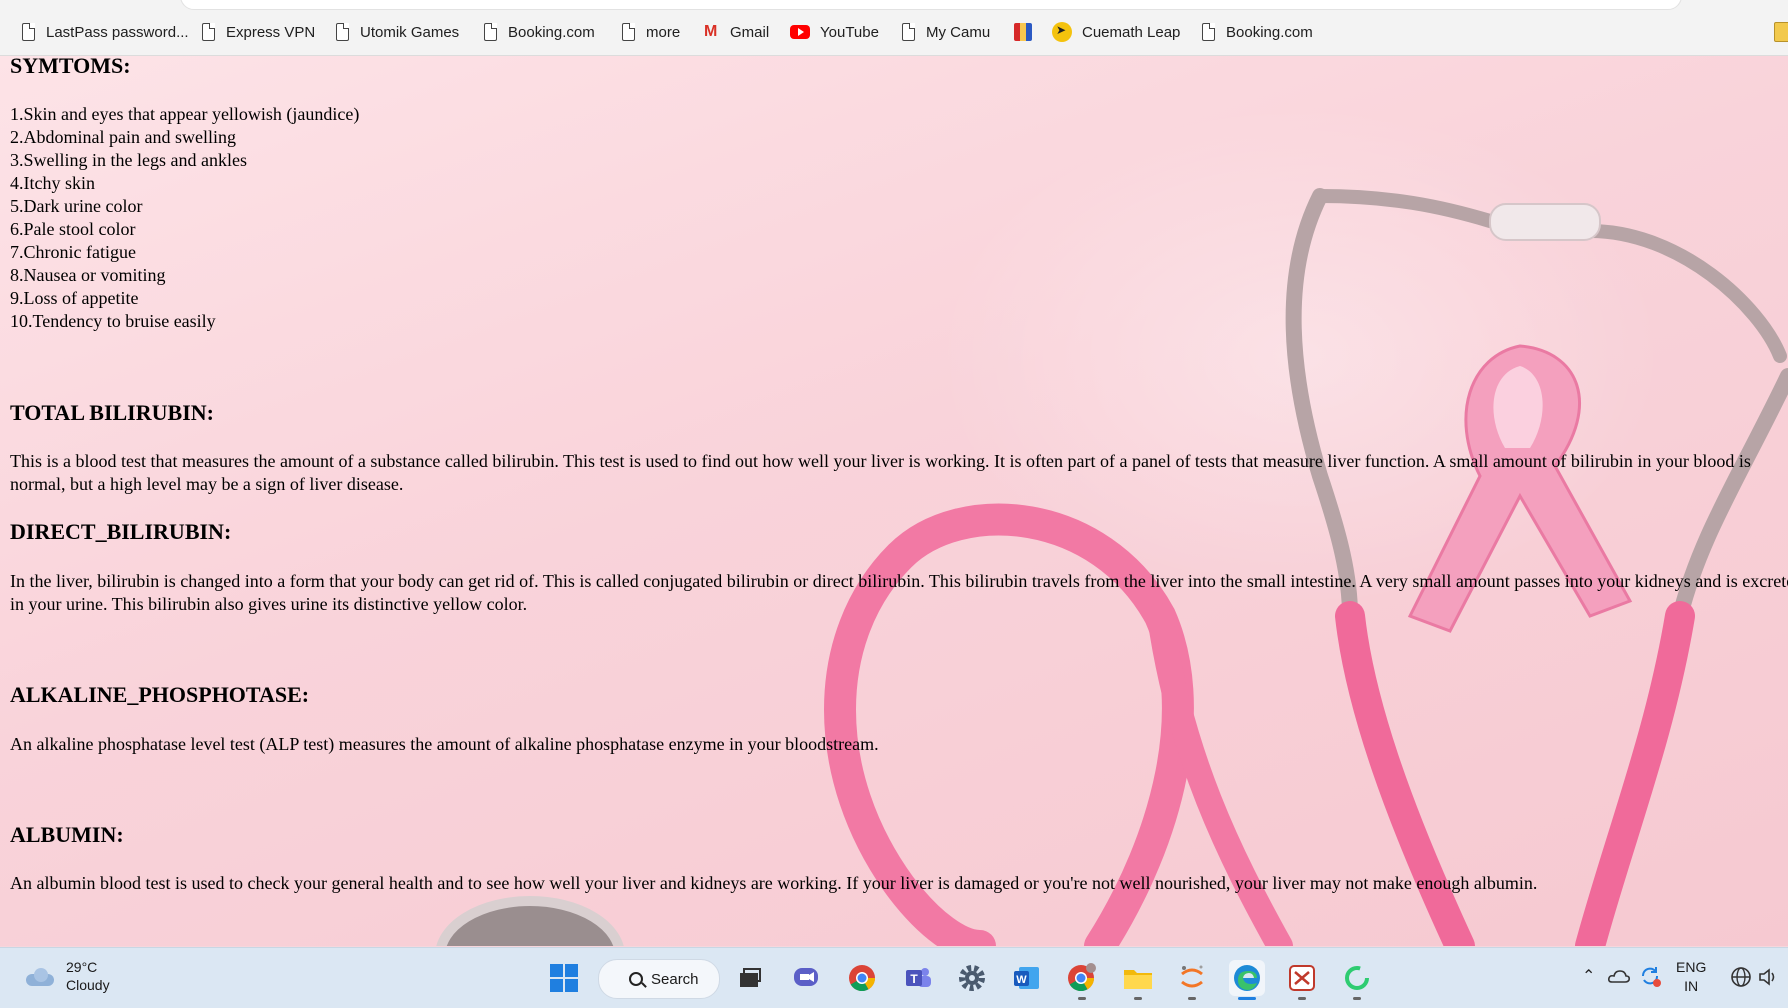 The width and height of the screenshot is (1788, 1008). I want to click on gear-icon, so click(972, 978).